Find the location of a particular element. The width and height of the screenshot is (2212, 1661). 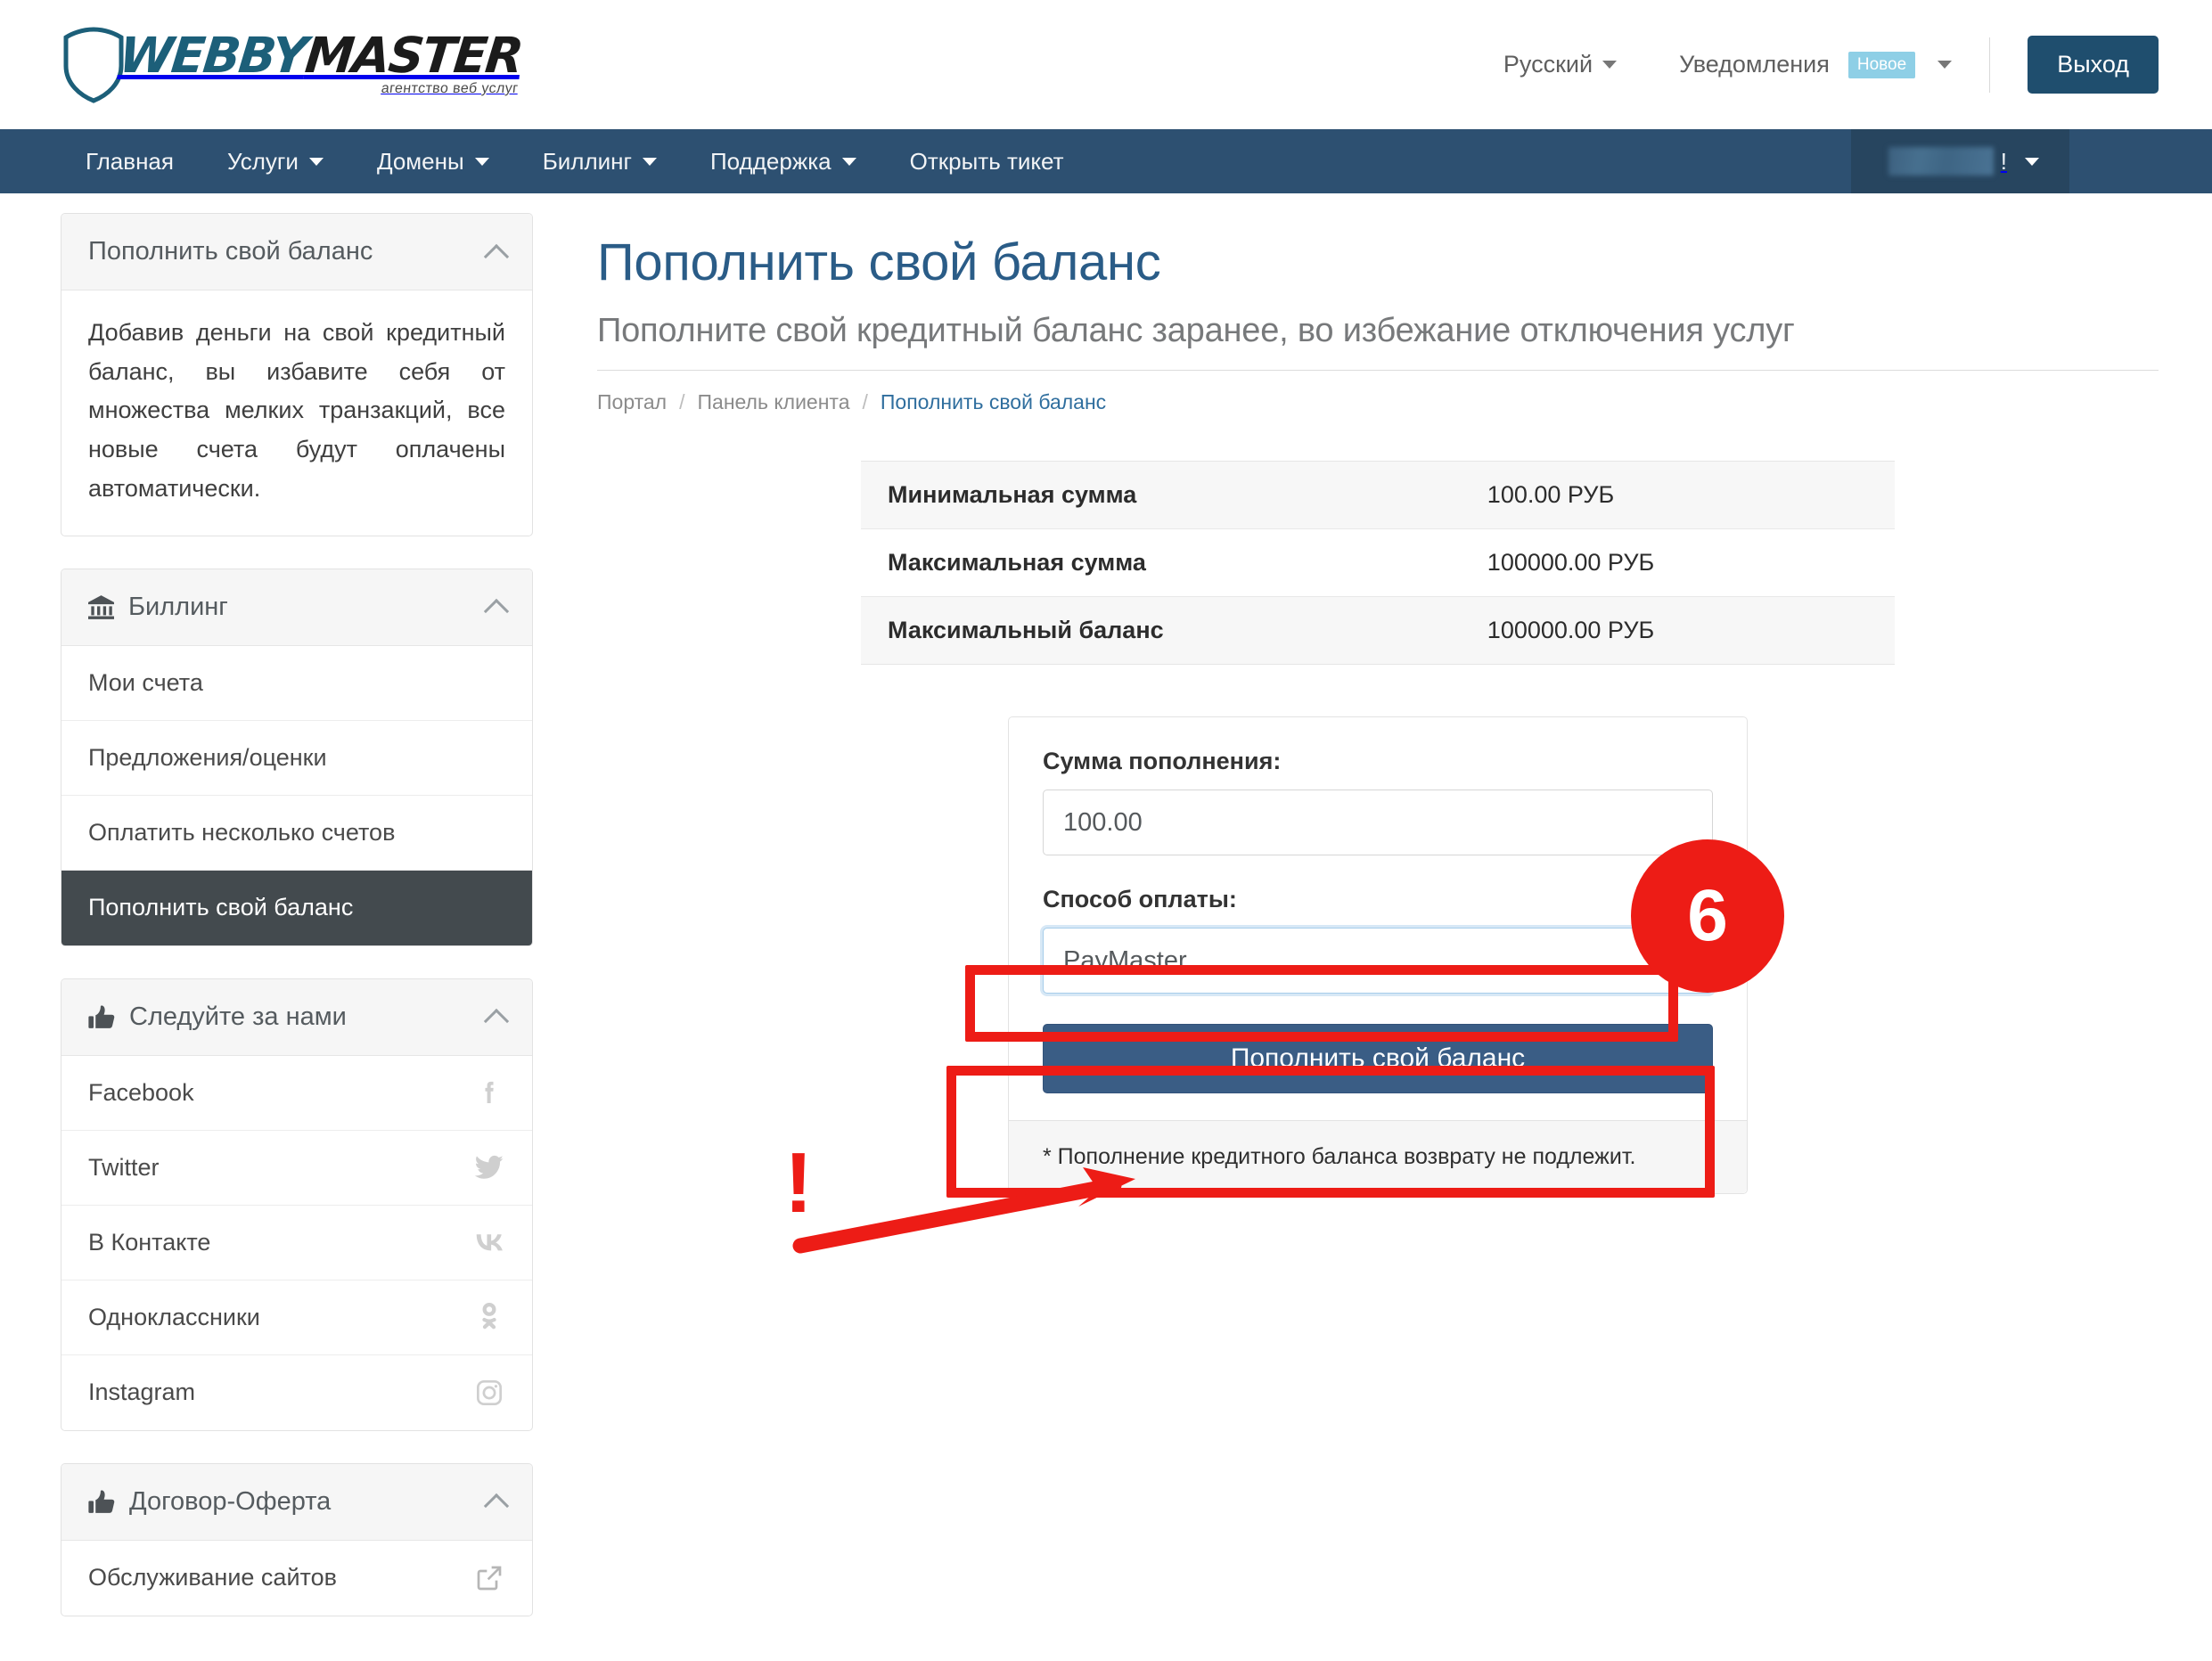

sidebar-item-quotes: Предложения/оценки is located at coordinates (296, 758).